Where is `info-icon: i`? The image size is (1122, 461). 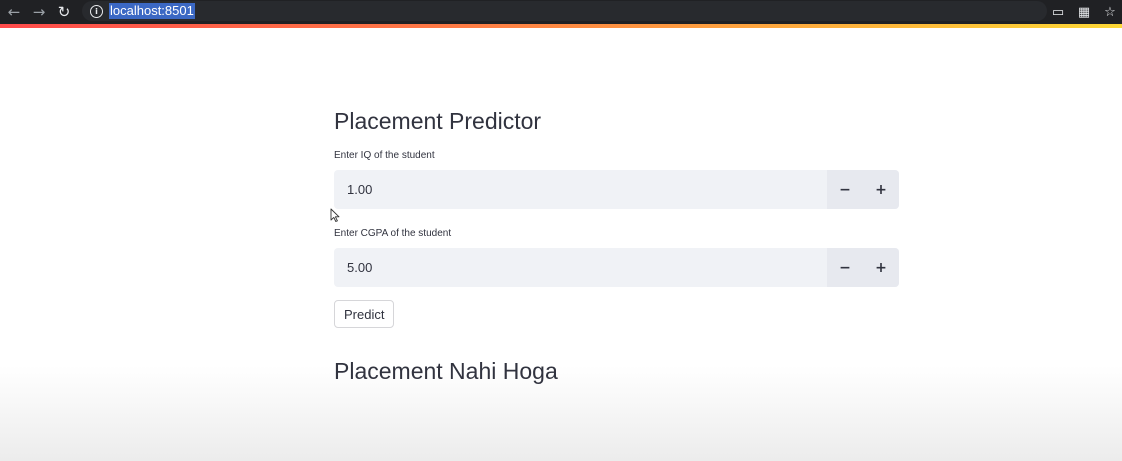
info-icon: i is located at coordinates (96, 11).